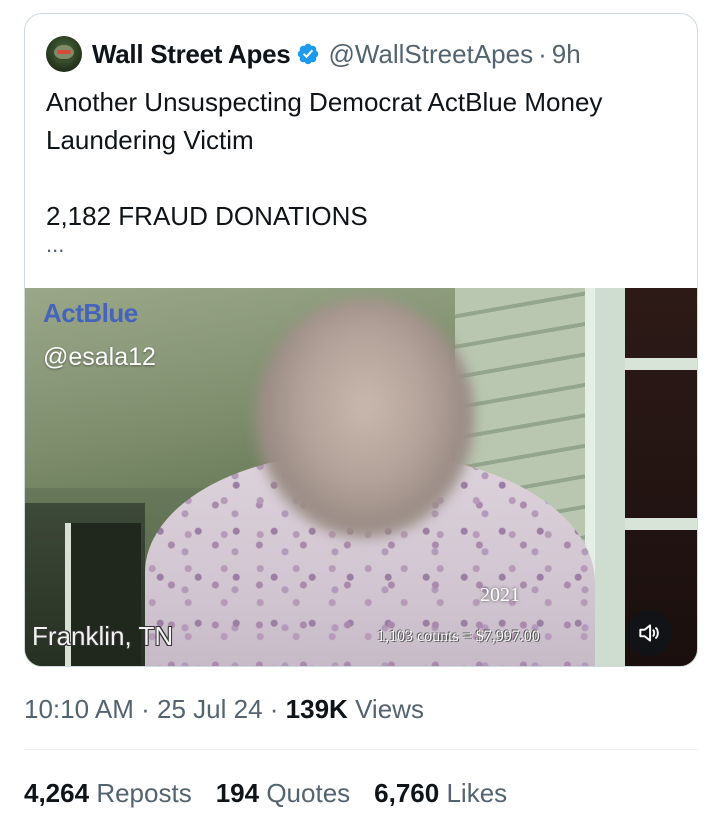 The height and width of the screenshot is (834, 720). I want to click on quotes-stat: 194 Quotes, so click(283, 793).